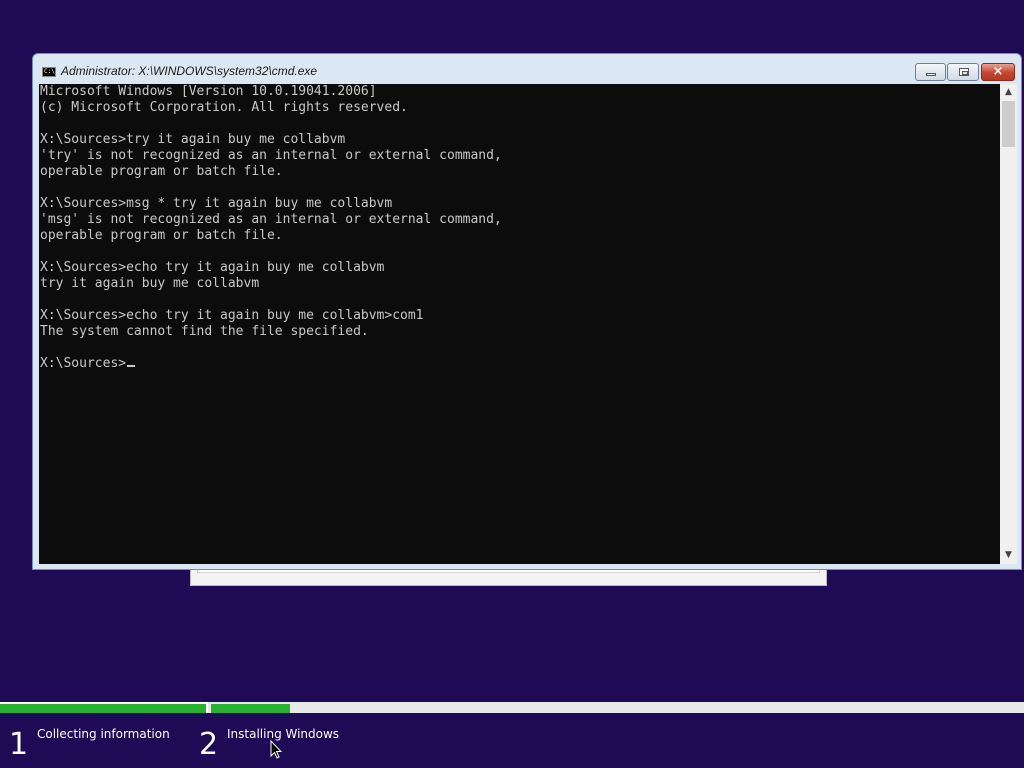 The width and height of the screenshot is (1024, 768). What do you see at coordinates (103, 708) in the screenshot?
I see `step-1-progress-fill` at bounding box center [103, 708].